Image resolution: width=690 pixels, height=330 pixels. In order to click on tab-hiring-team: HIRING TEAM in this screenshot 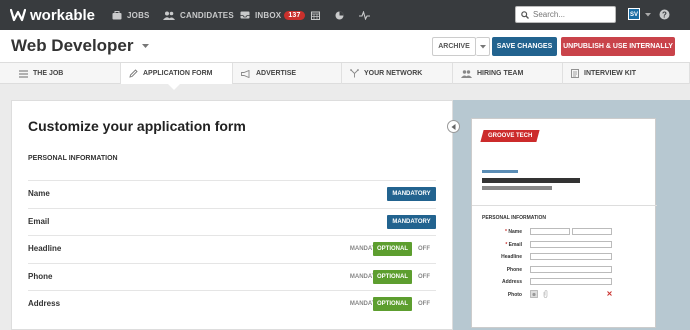, I will do `click(508, 73)`.